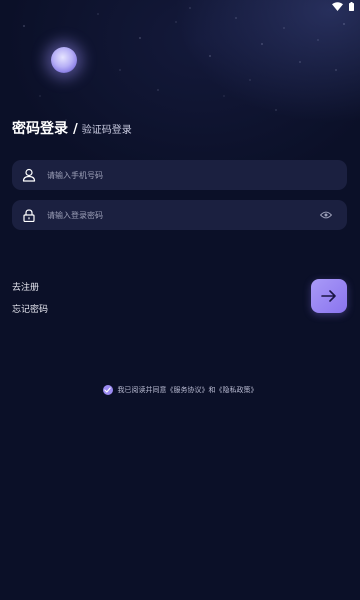  What do you see at coordinates (326, 215) in the screenshot?
I see `eye-icon` at bounding box center [326, 215].